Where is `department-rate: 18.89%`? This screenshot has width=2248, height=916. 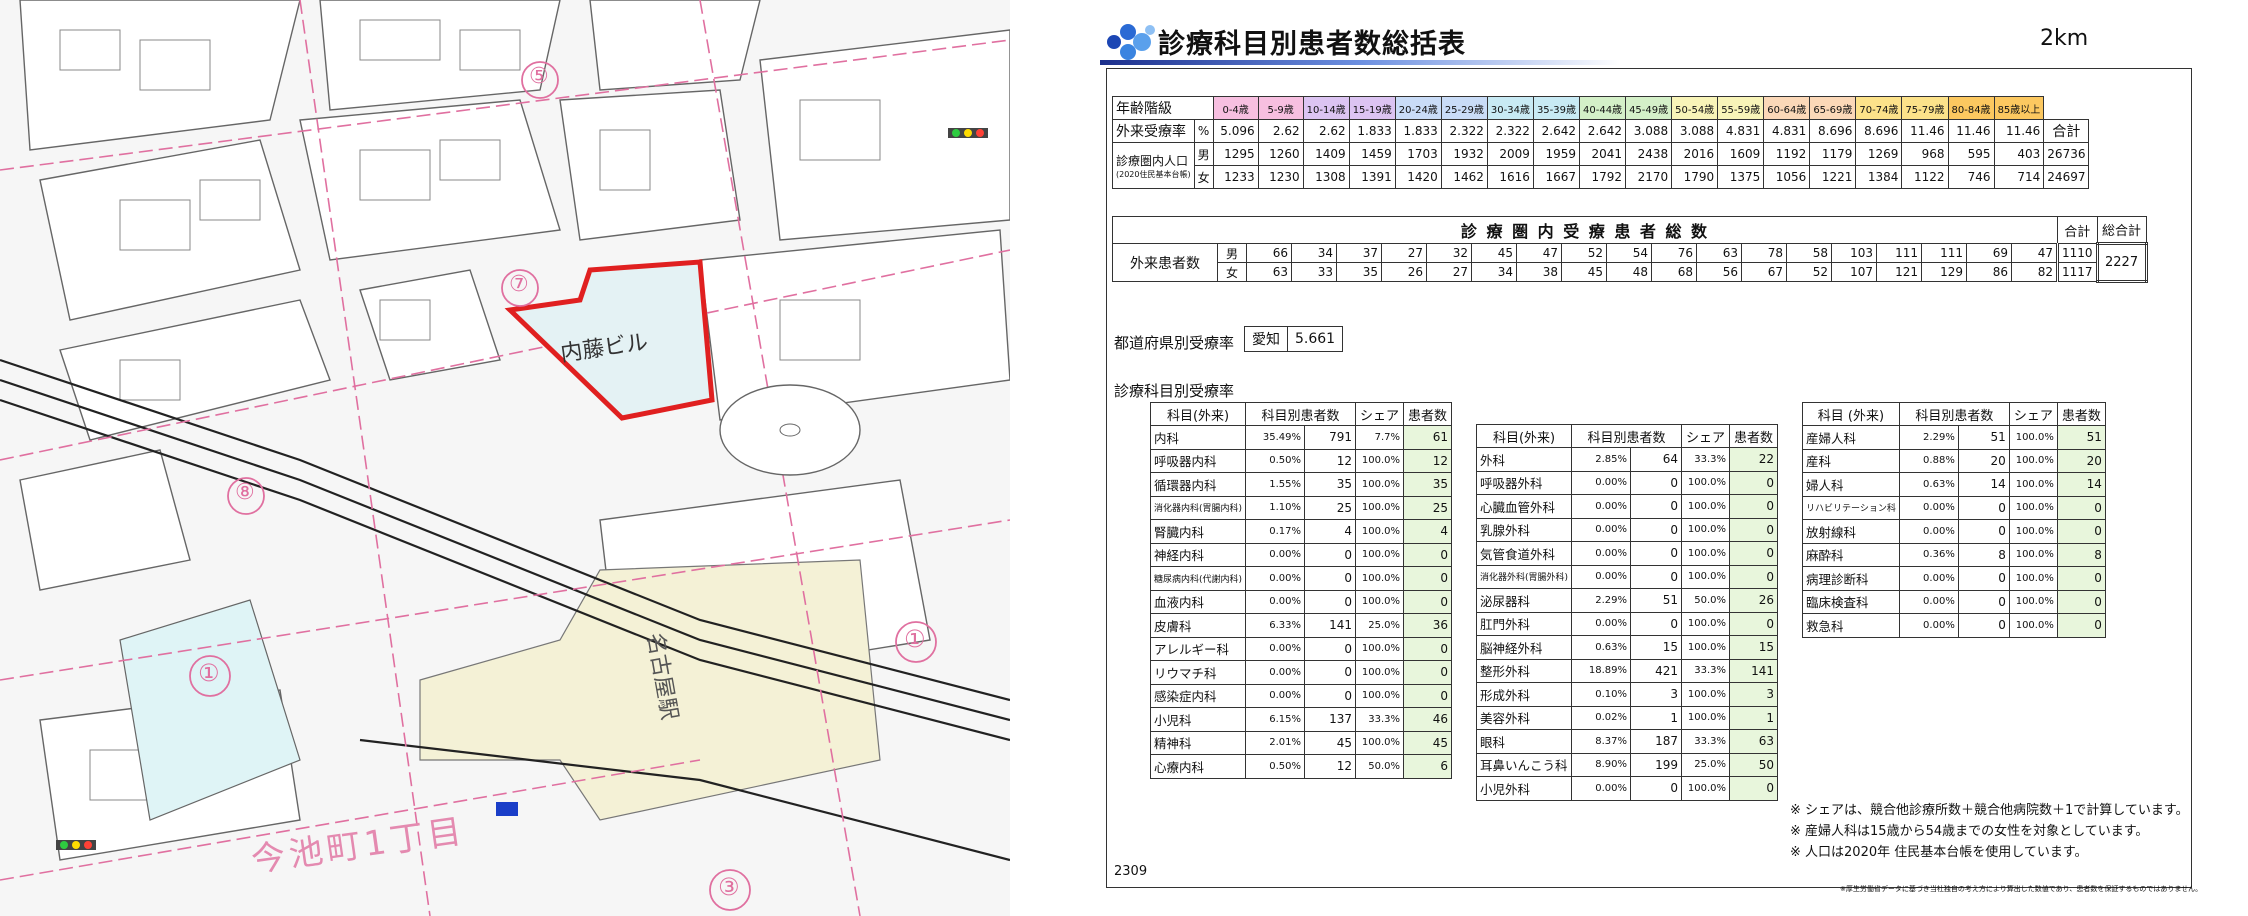 department-rate: 18.89% is located at coordinates (1601, 670).